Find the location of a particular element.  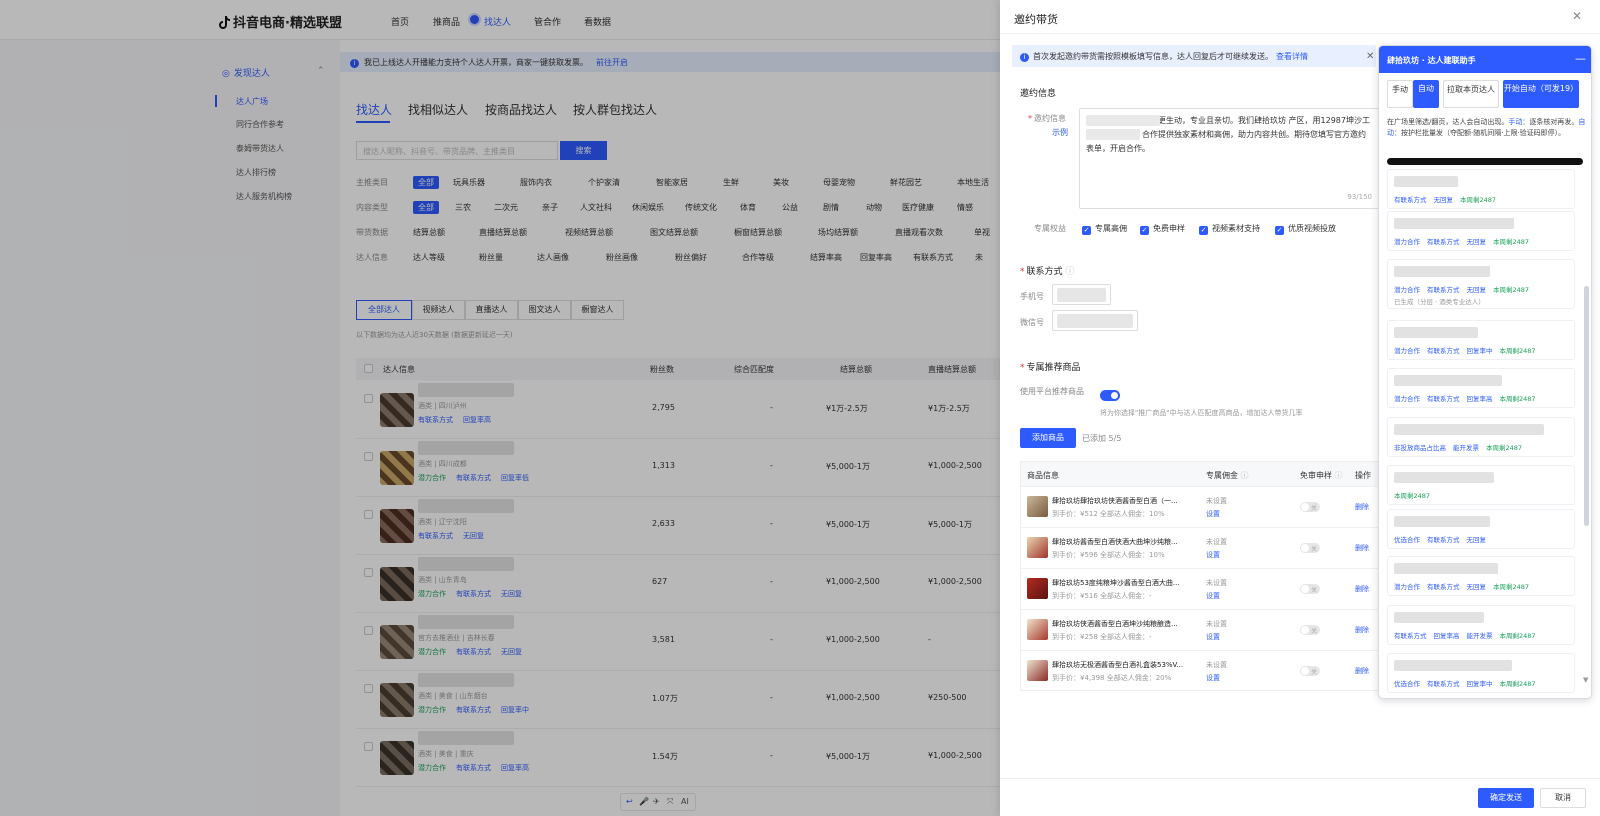

cancel-button: 取消 is located at coordinates (1563, 798).